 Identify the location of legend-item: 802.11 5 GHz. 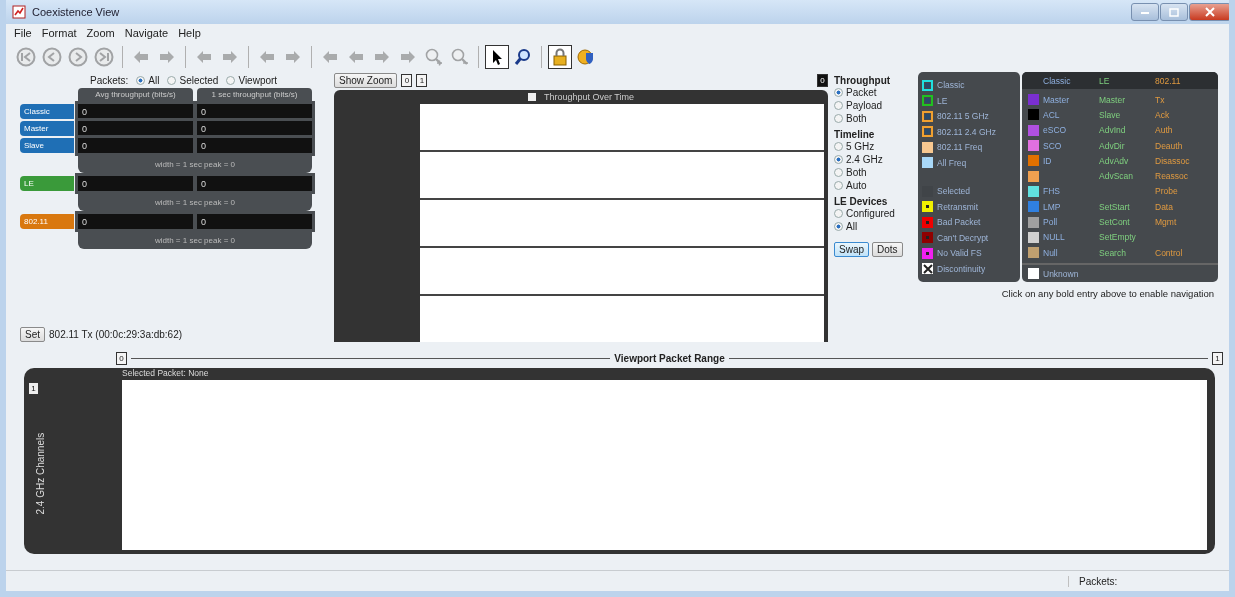
(969, 116).